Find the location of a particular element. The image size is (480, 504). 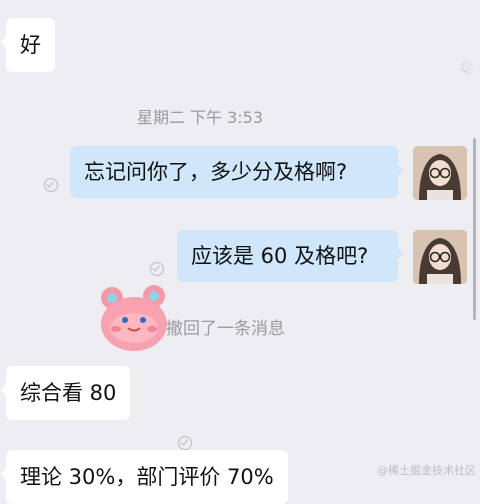

message-text: 综合看 80 is located at coordinates (68, 393).